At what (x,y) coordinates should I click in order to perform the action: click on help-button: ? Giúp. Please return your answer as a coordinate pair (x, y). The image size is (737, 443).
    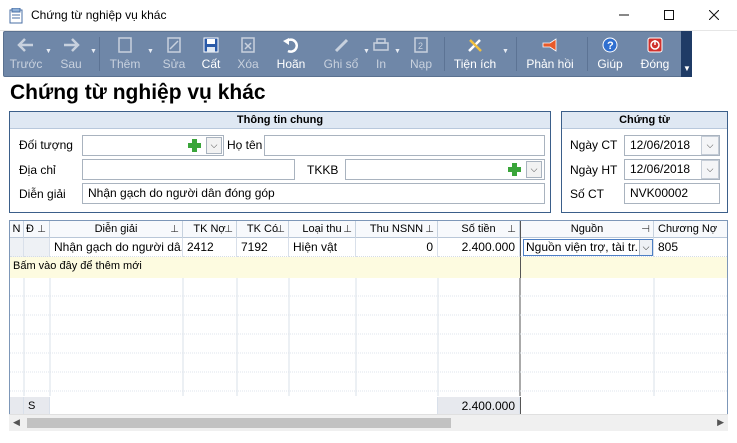
    Looking at the image, I should click on (610, 54).